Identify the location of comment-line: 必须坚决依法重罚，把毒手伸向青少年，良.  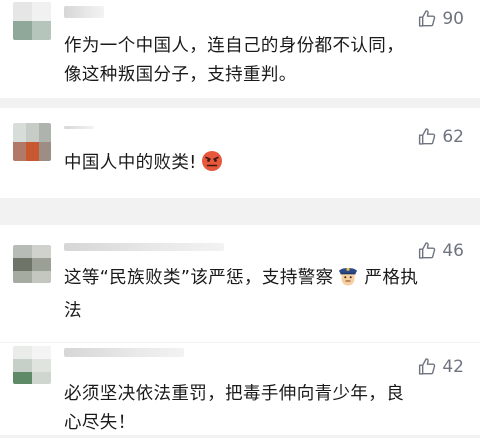
(234, 394).